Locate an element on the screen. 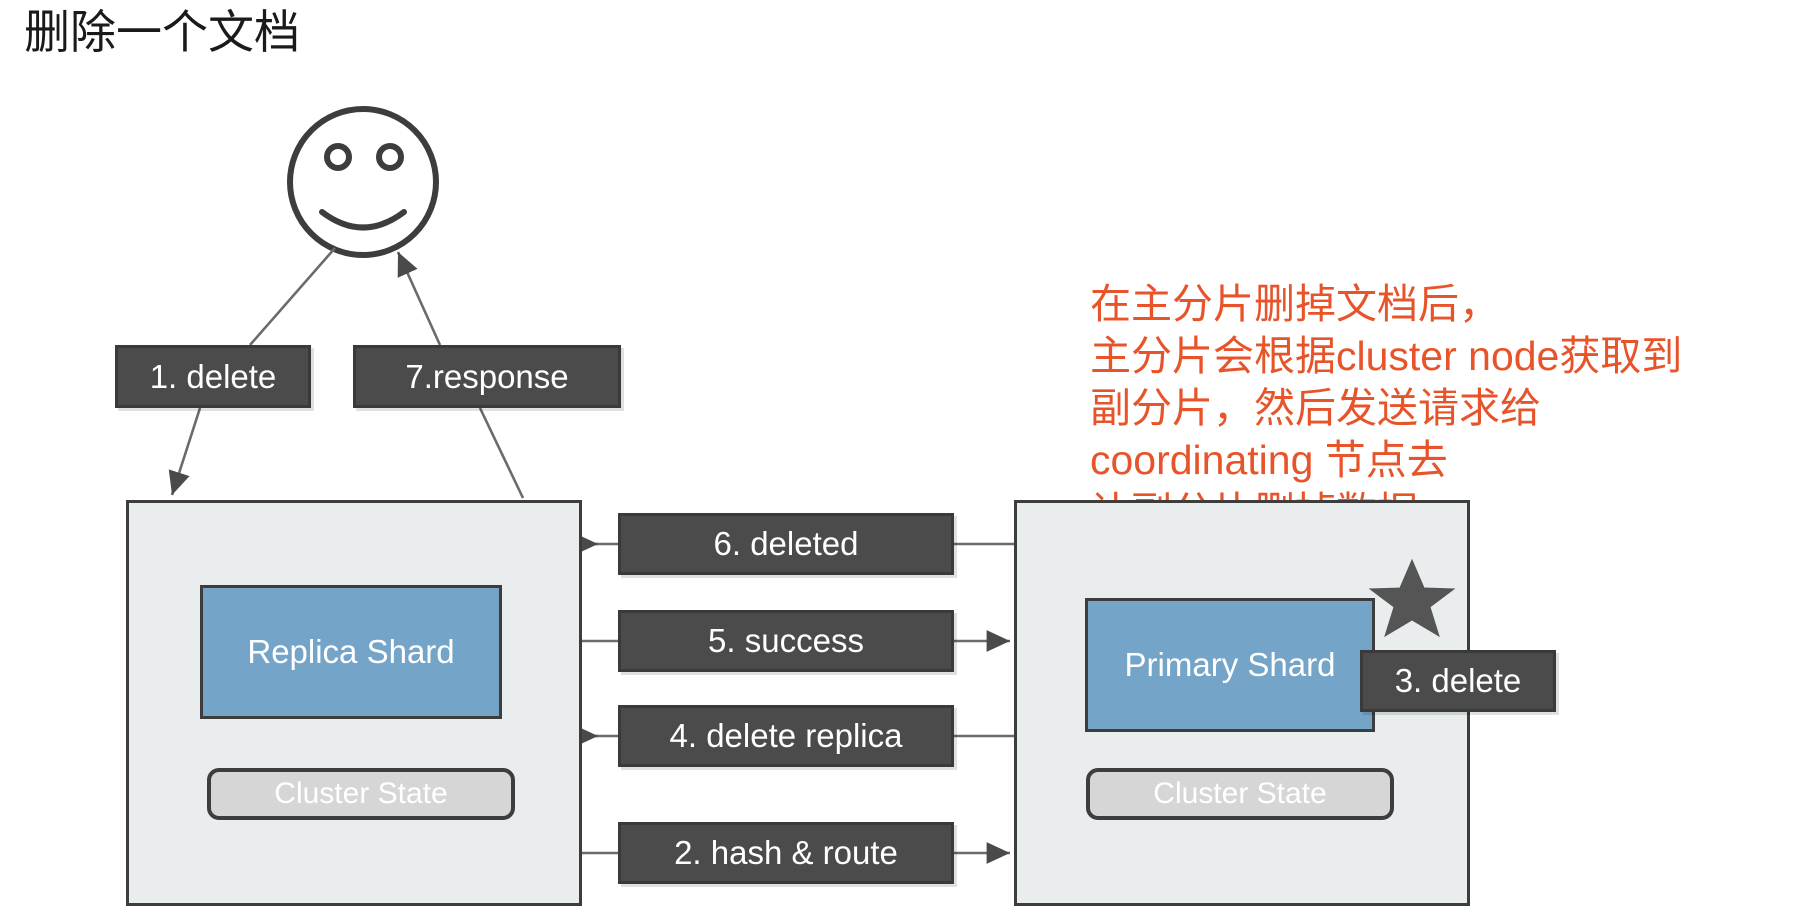  step-6-label: 6. deleted is located at coordinates (786, 543).